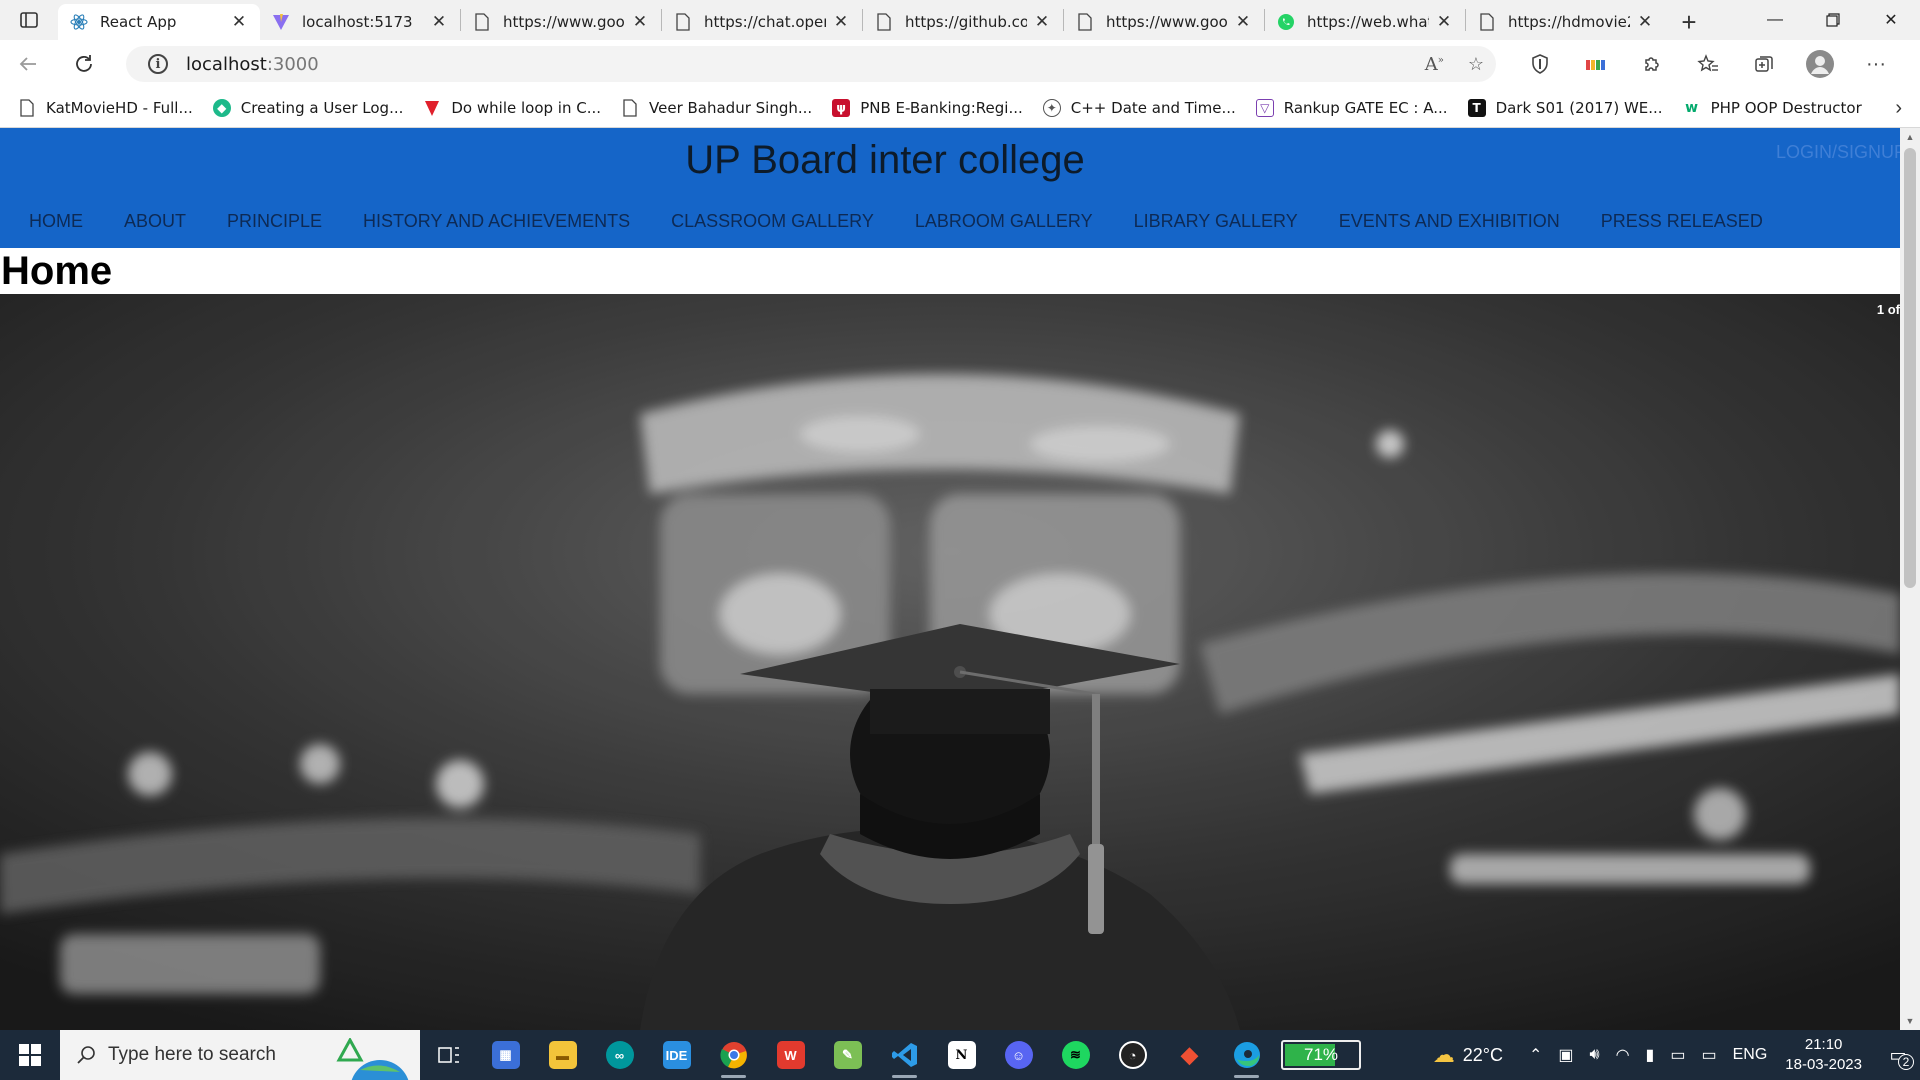 This screenshot has width=1920, height=1080. I want to click on favorites-button, so click(1708, 64).